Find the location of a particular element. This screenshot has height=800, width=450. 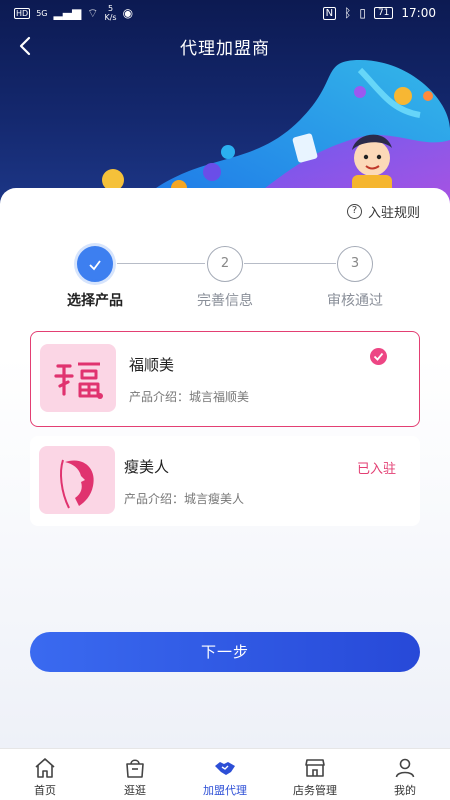

check-icon is located at coordinates (95, 265).